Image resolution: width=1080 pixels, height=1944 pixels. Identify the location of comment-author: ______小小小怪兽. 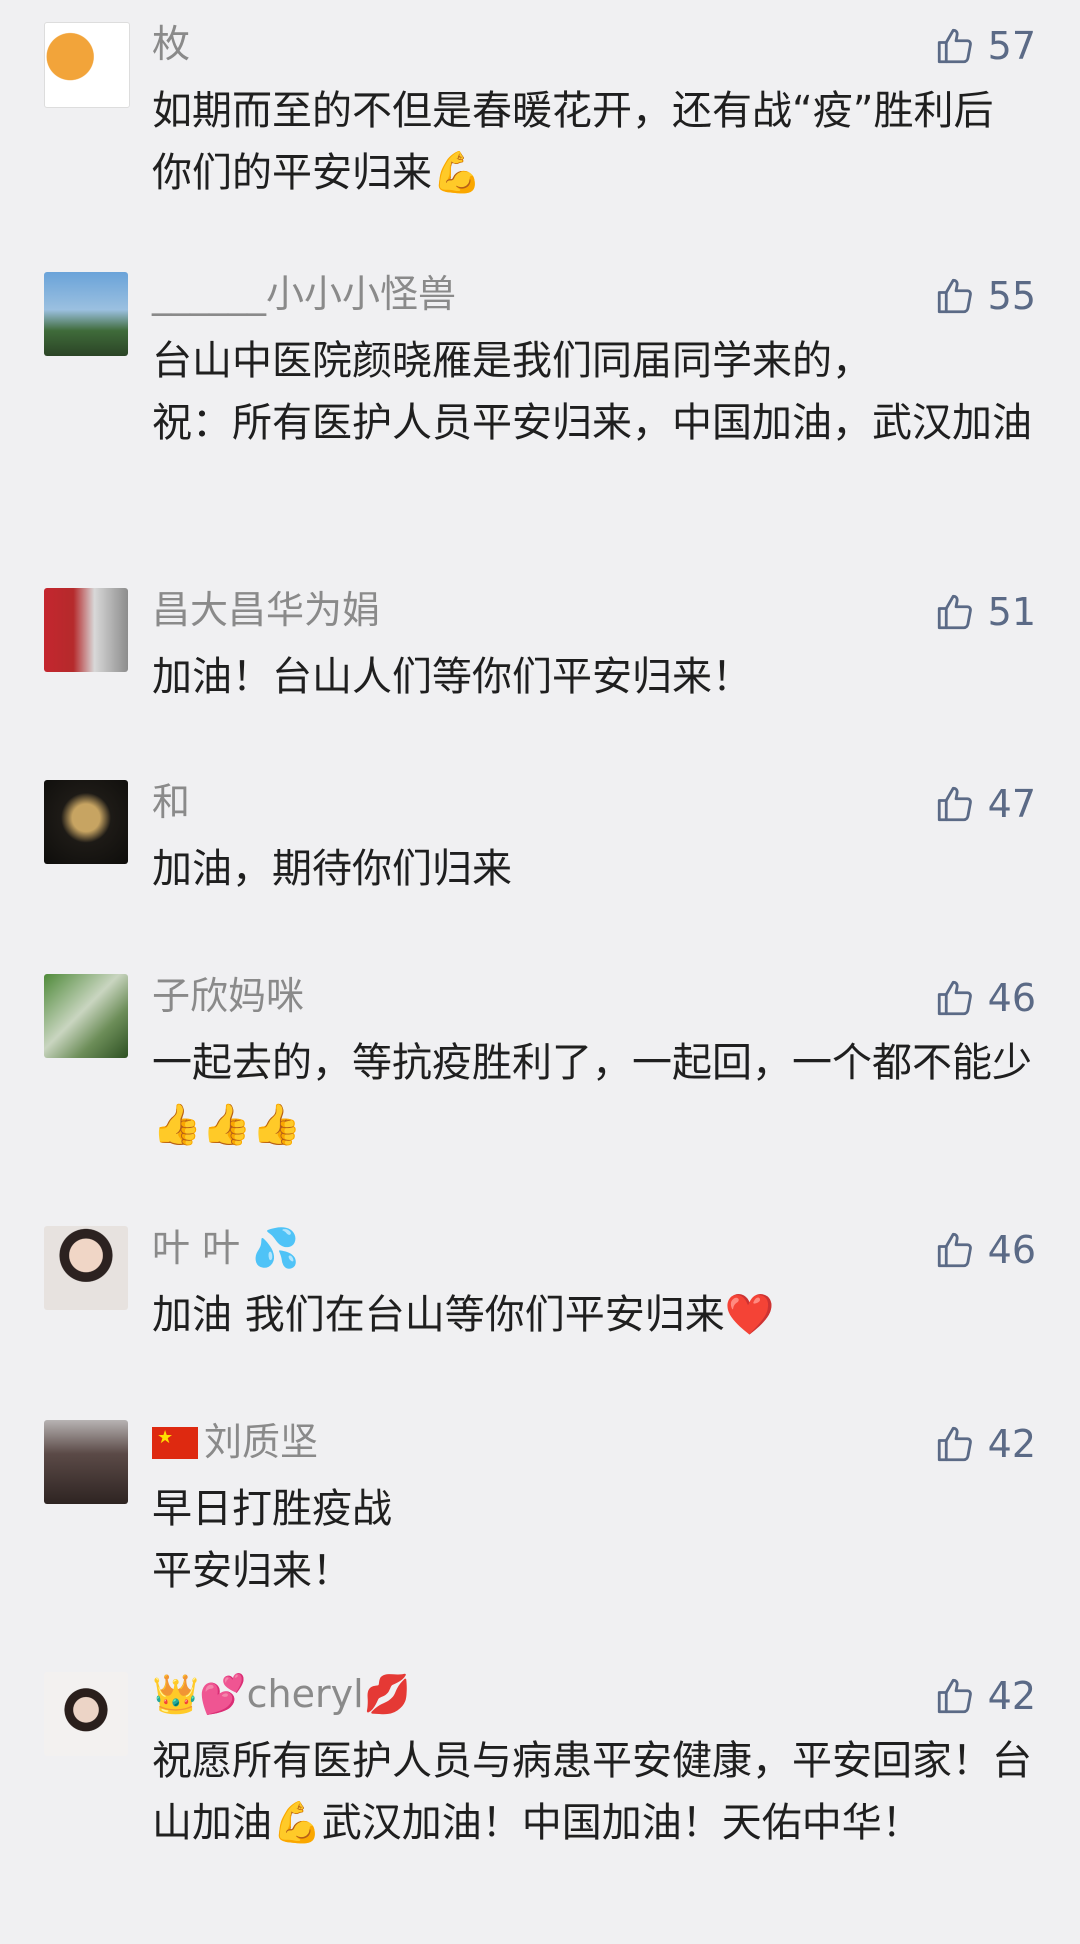
(304, 294).